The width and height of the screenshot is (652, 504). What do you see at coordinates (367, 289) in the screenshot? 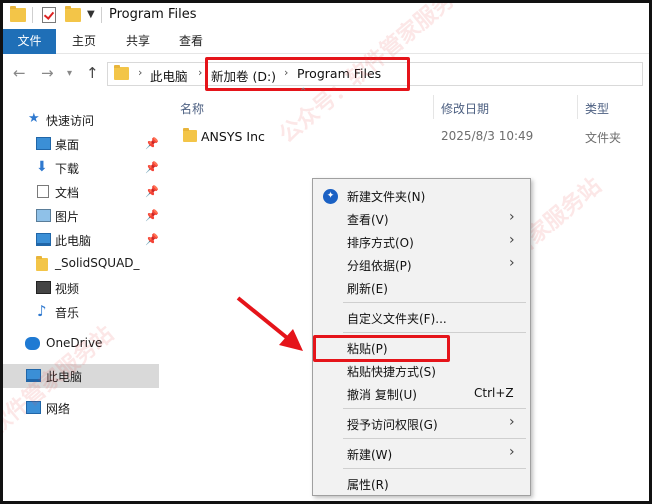
I see `menu-item-label: 刷新(E)` at bounding box center [367, 289].